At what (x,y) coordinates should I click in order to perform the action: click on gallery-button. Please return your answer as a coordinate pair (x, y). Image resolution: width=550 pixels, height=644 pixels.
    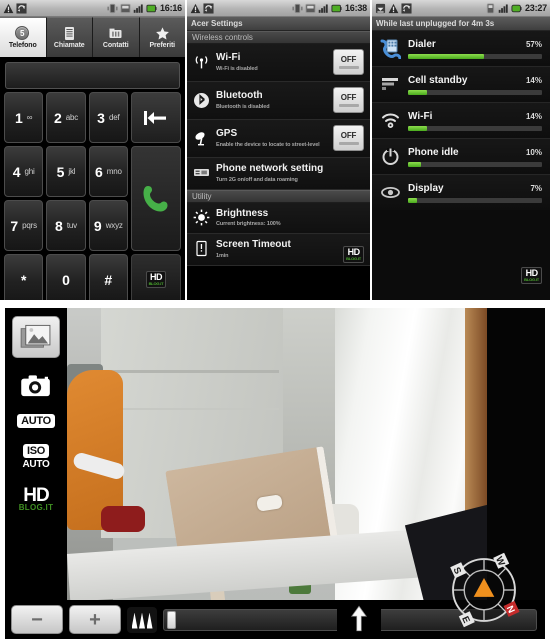
    Looking at the image, I should click on (36, 337).